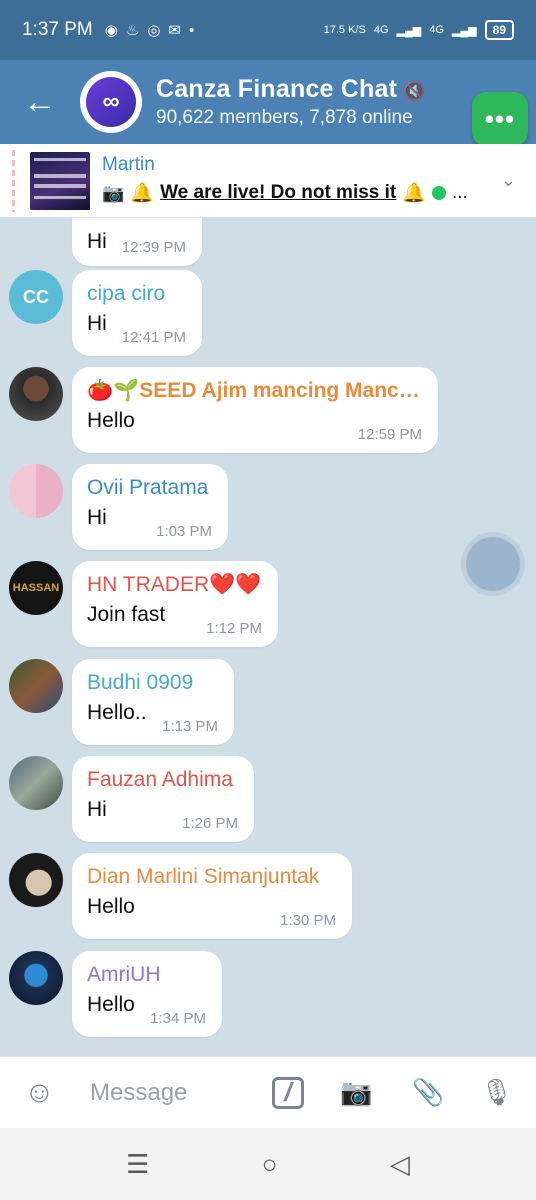 The image size is (536, 1200). Describe the element at coordinates (132, 30) in the screenshot. I see `fire-icon: ♨` at that location.